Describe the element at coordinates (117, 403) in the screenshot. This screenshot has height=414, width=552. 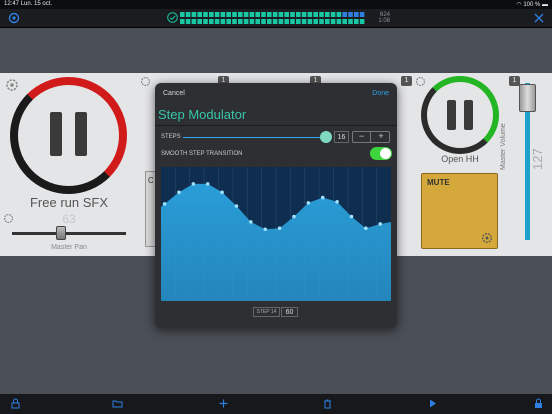
I see `folder-icon` at that location.